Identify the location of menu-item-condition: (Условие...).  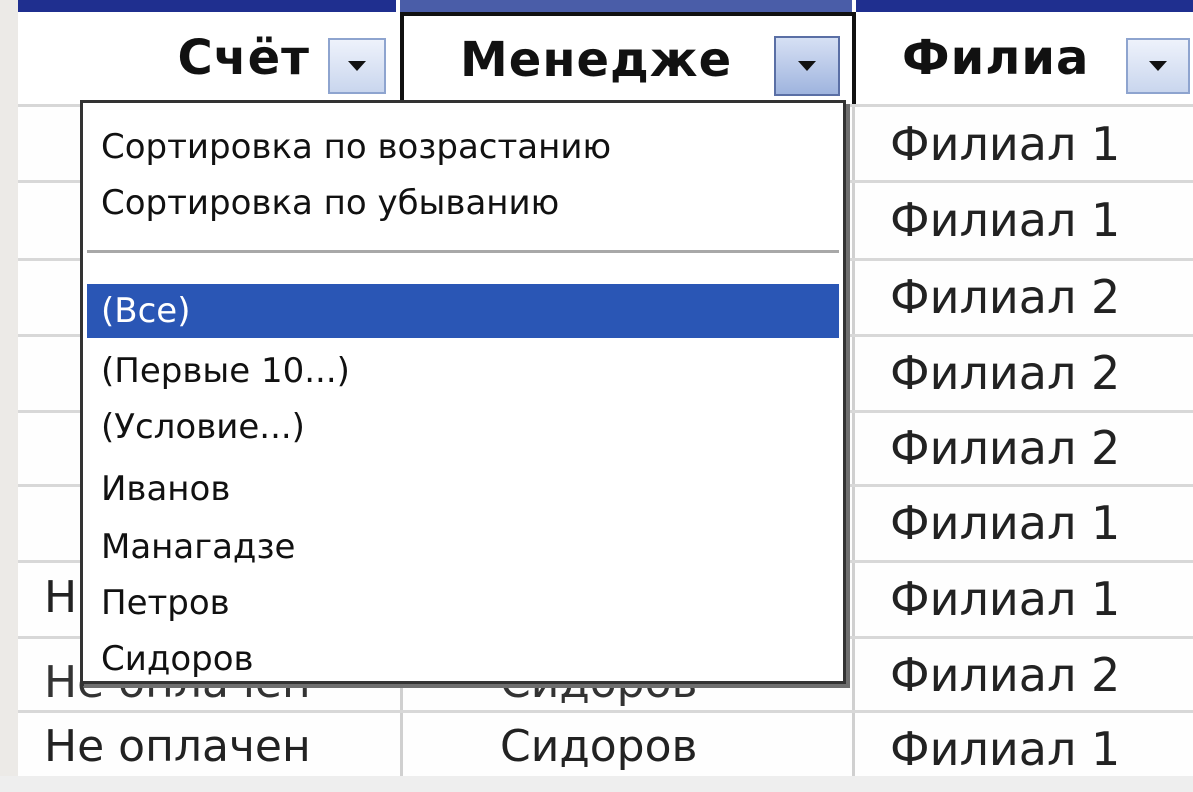
(203, 427).